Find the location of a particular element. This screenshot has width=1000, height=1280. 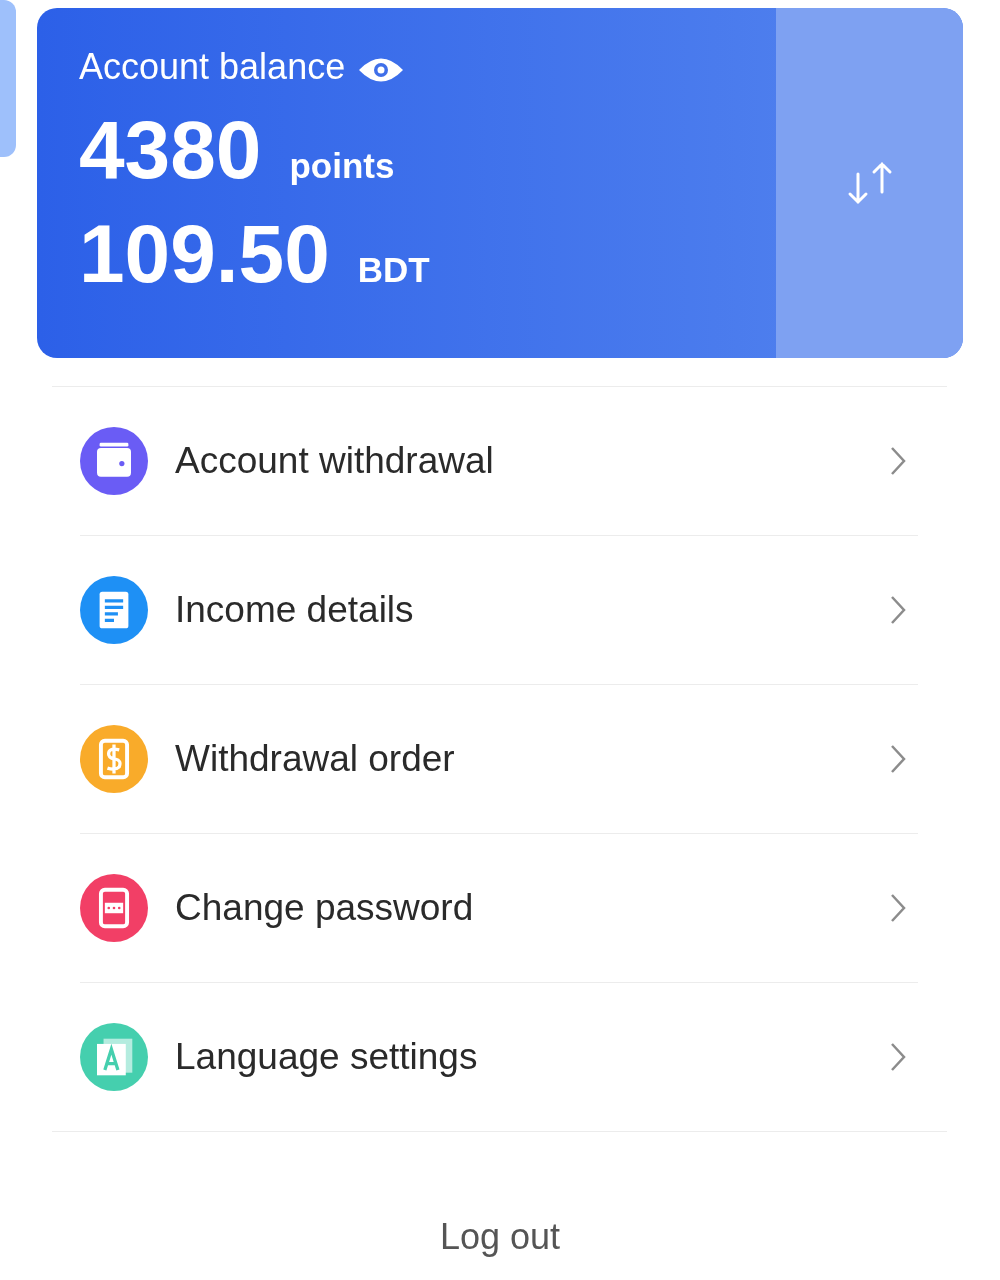

logout-button: Log out is located at coordinates (500, 1237).